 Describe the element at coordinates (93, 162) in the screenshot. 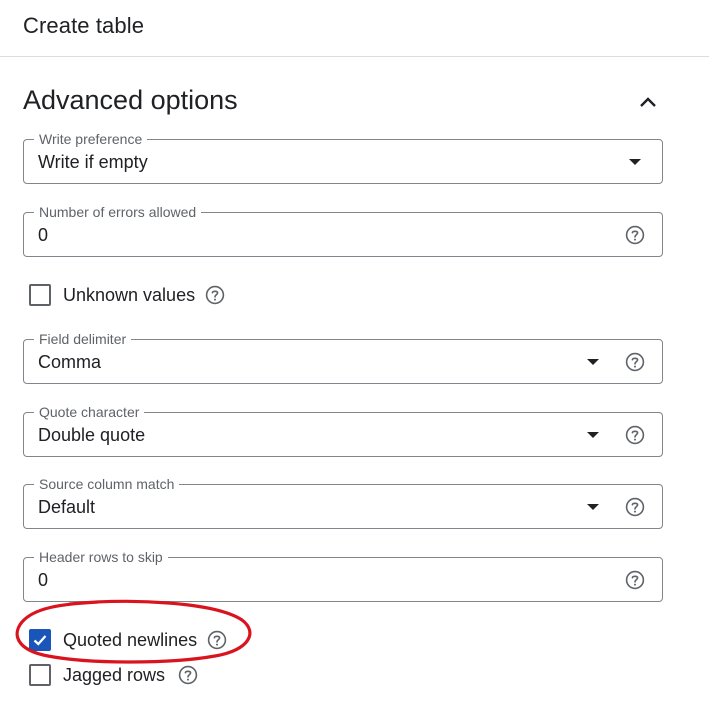

I see `field-value: Write if empty` at that location.